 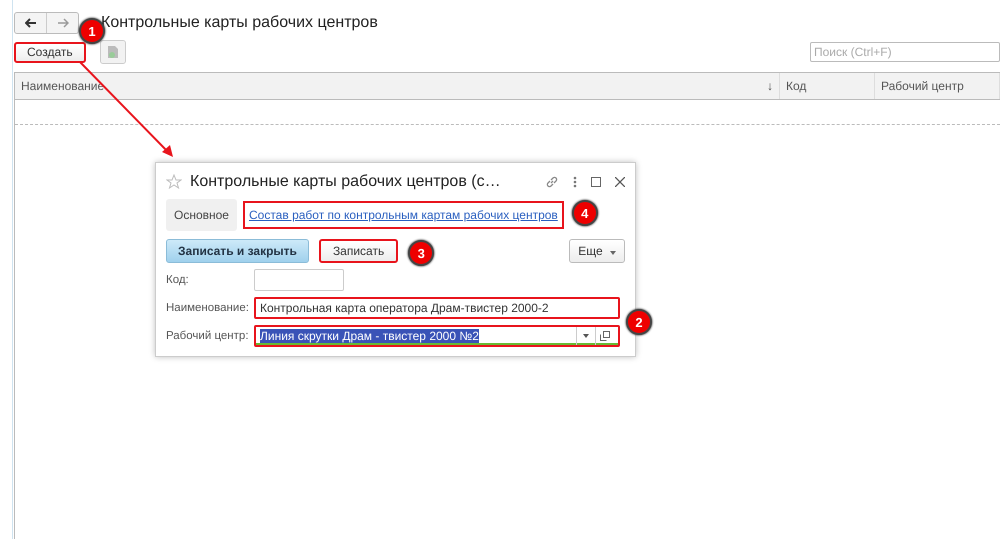 What do you see at coordinates (178, 280) in the screenshot?
I see `field-label: Код:` at bounding box center [178, 280].